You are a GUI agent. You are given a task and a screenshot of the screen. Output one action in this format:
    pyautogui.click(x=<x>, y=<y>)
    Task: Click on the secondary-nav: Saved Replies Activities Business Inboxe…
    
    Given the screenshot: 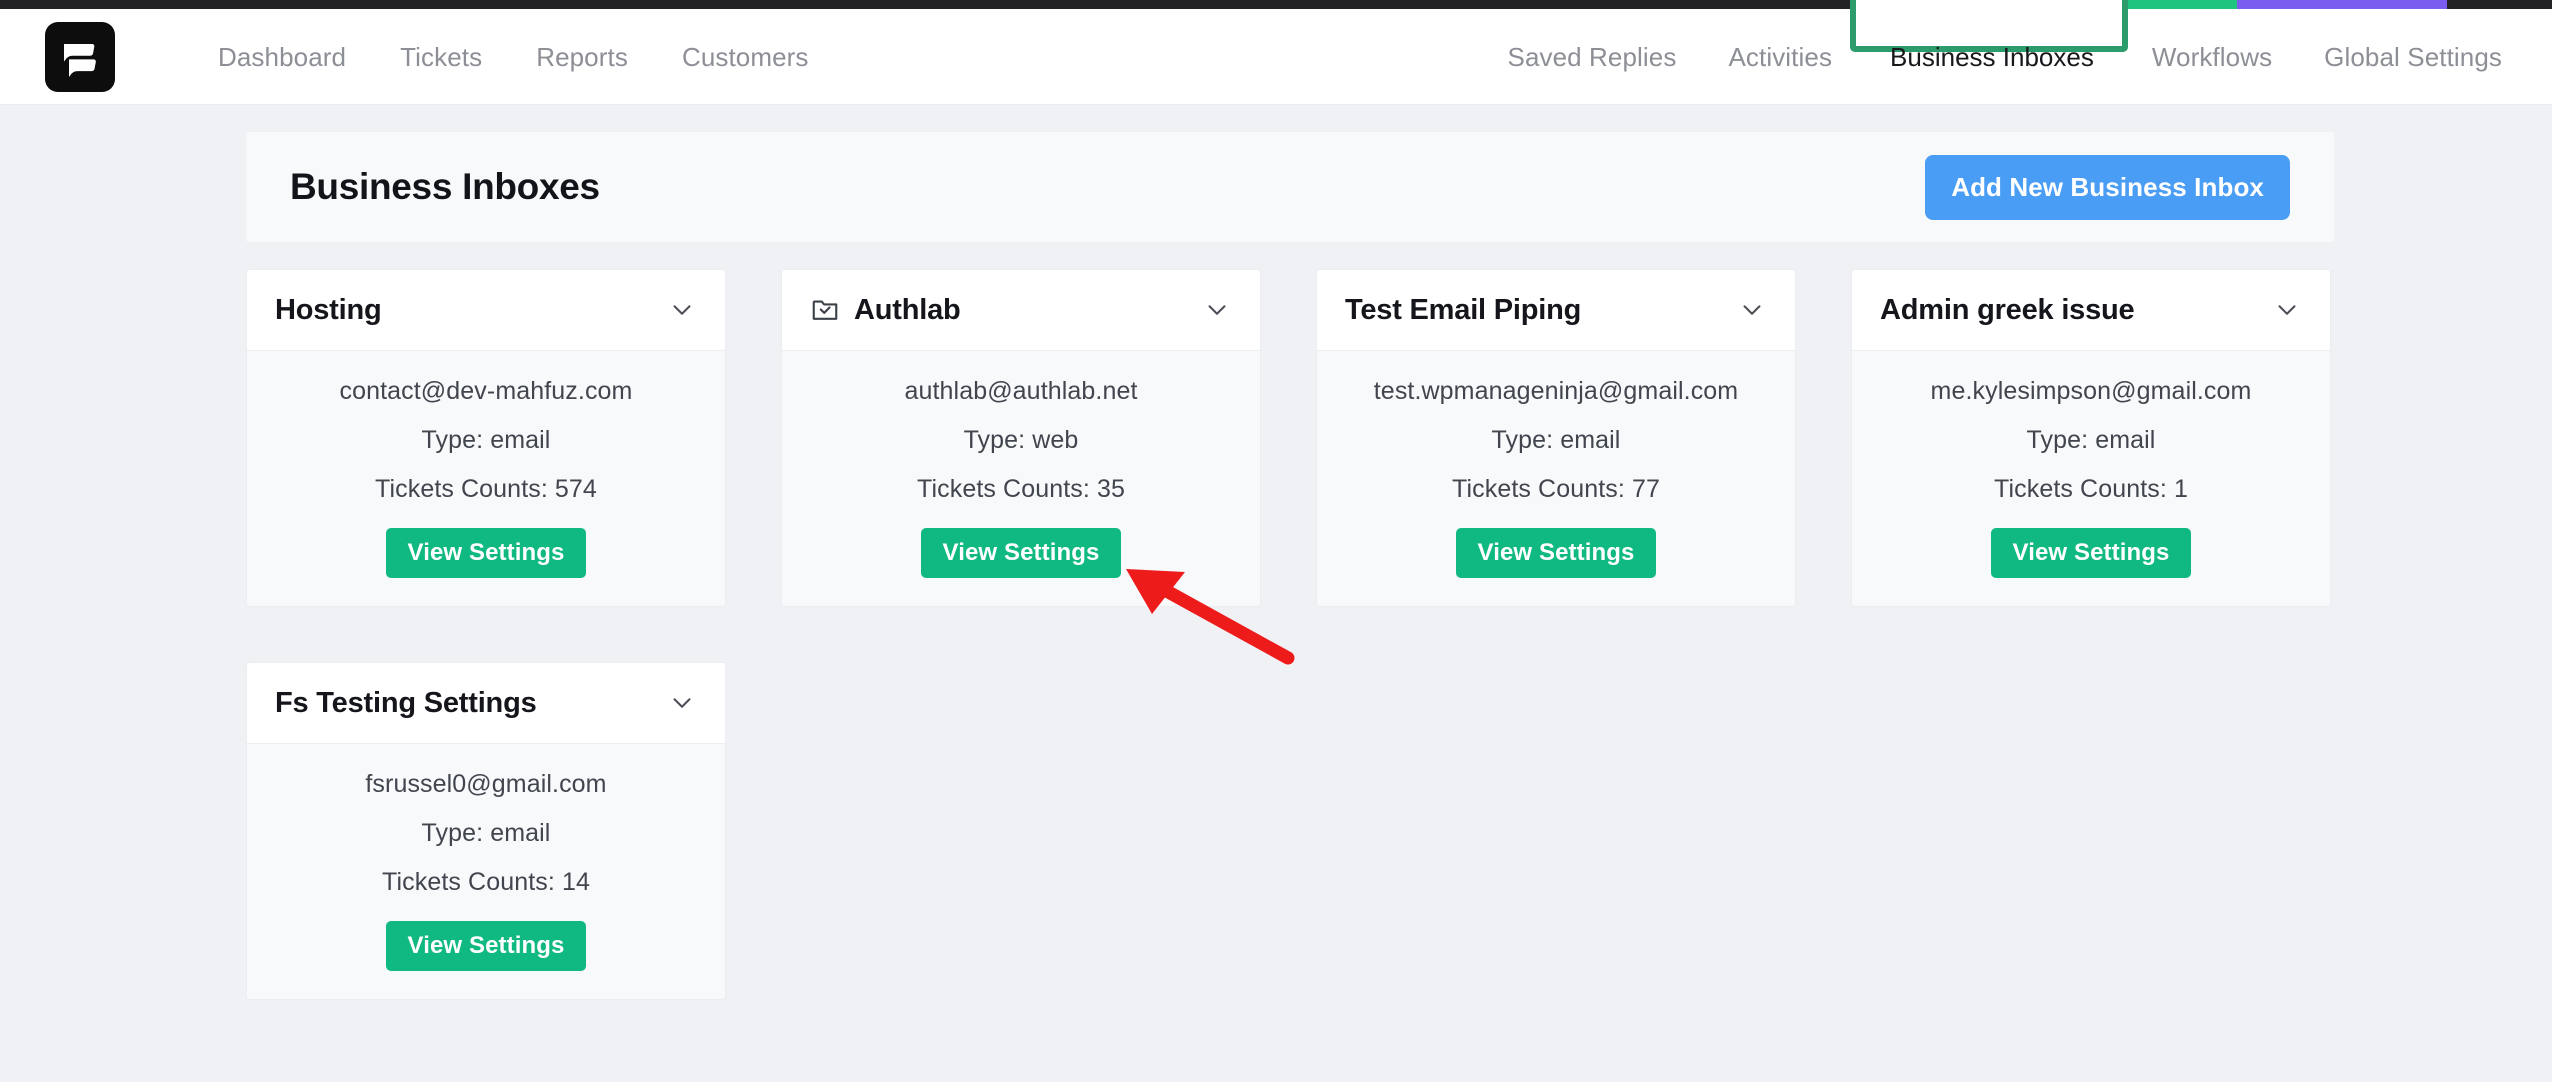 What is the action you would take?
    pyautogui.click(x=2017, y=52)
    